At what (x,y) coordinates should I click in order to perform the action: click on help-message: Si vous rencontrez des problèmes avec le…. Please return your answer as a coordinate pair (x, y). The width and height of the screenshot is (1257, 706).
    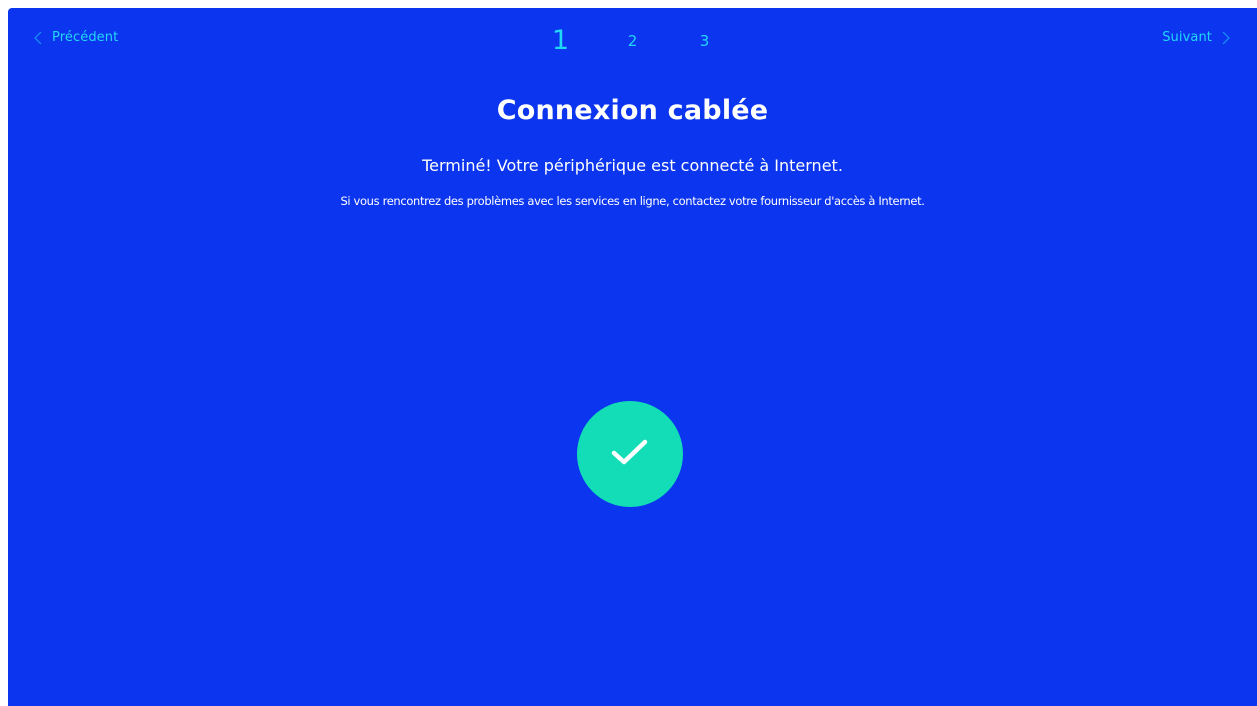
    Looking at the image, I should click on (632, 201).